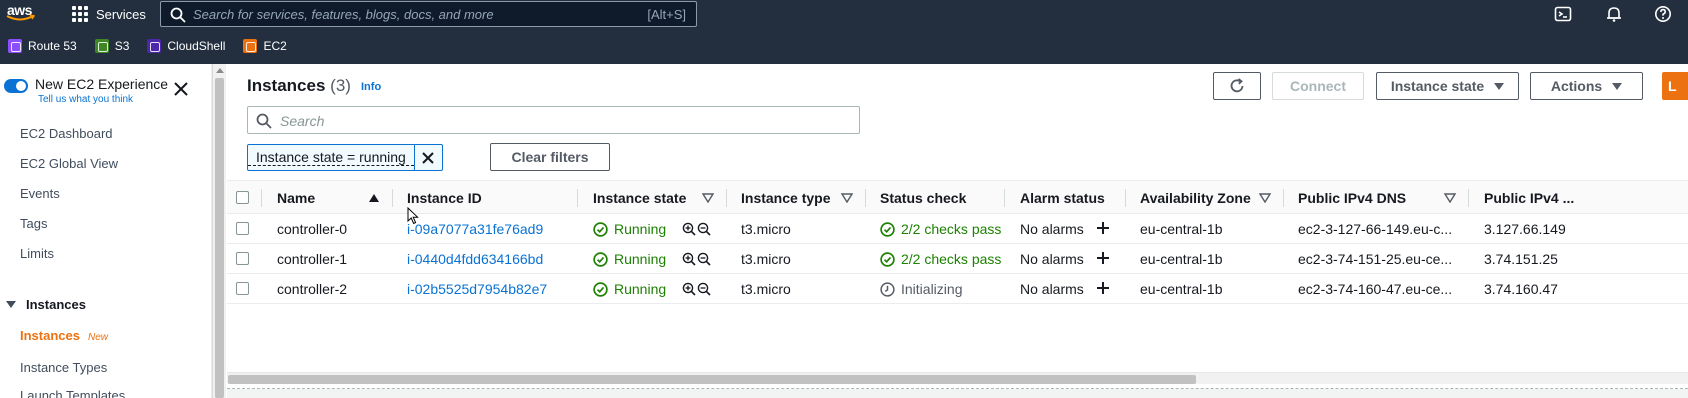 The height and width of the screenshot is (398, 1688). Describe the element at coordinates (1675, 86) in the screenshot. I see `launch-instances-button: L` at that location.